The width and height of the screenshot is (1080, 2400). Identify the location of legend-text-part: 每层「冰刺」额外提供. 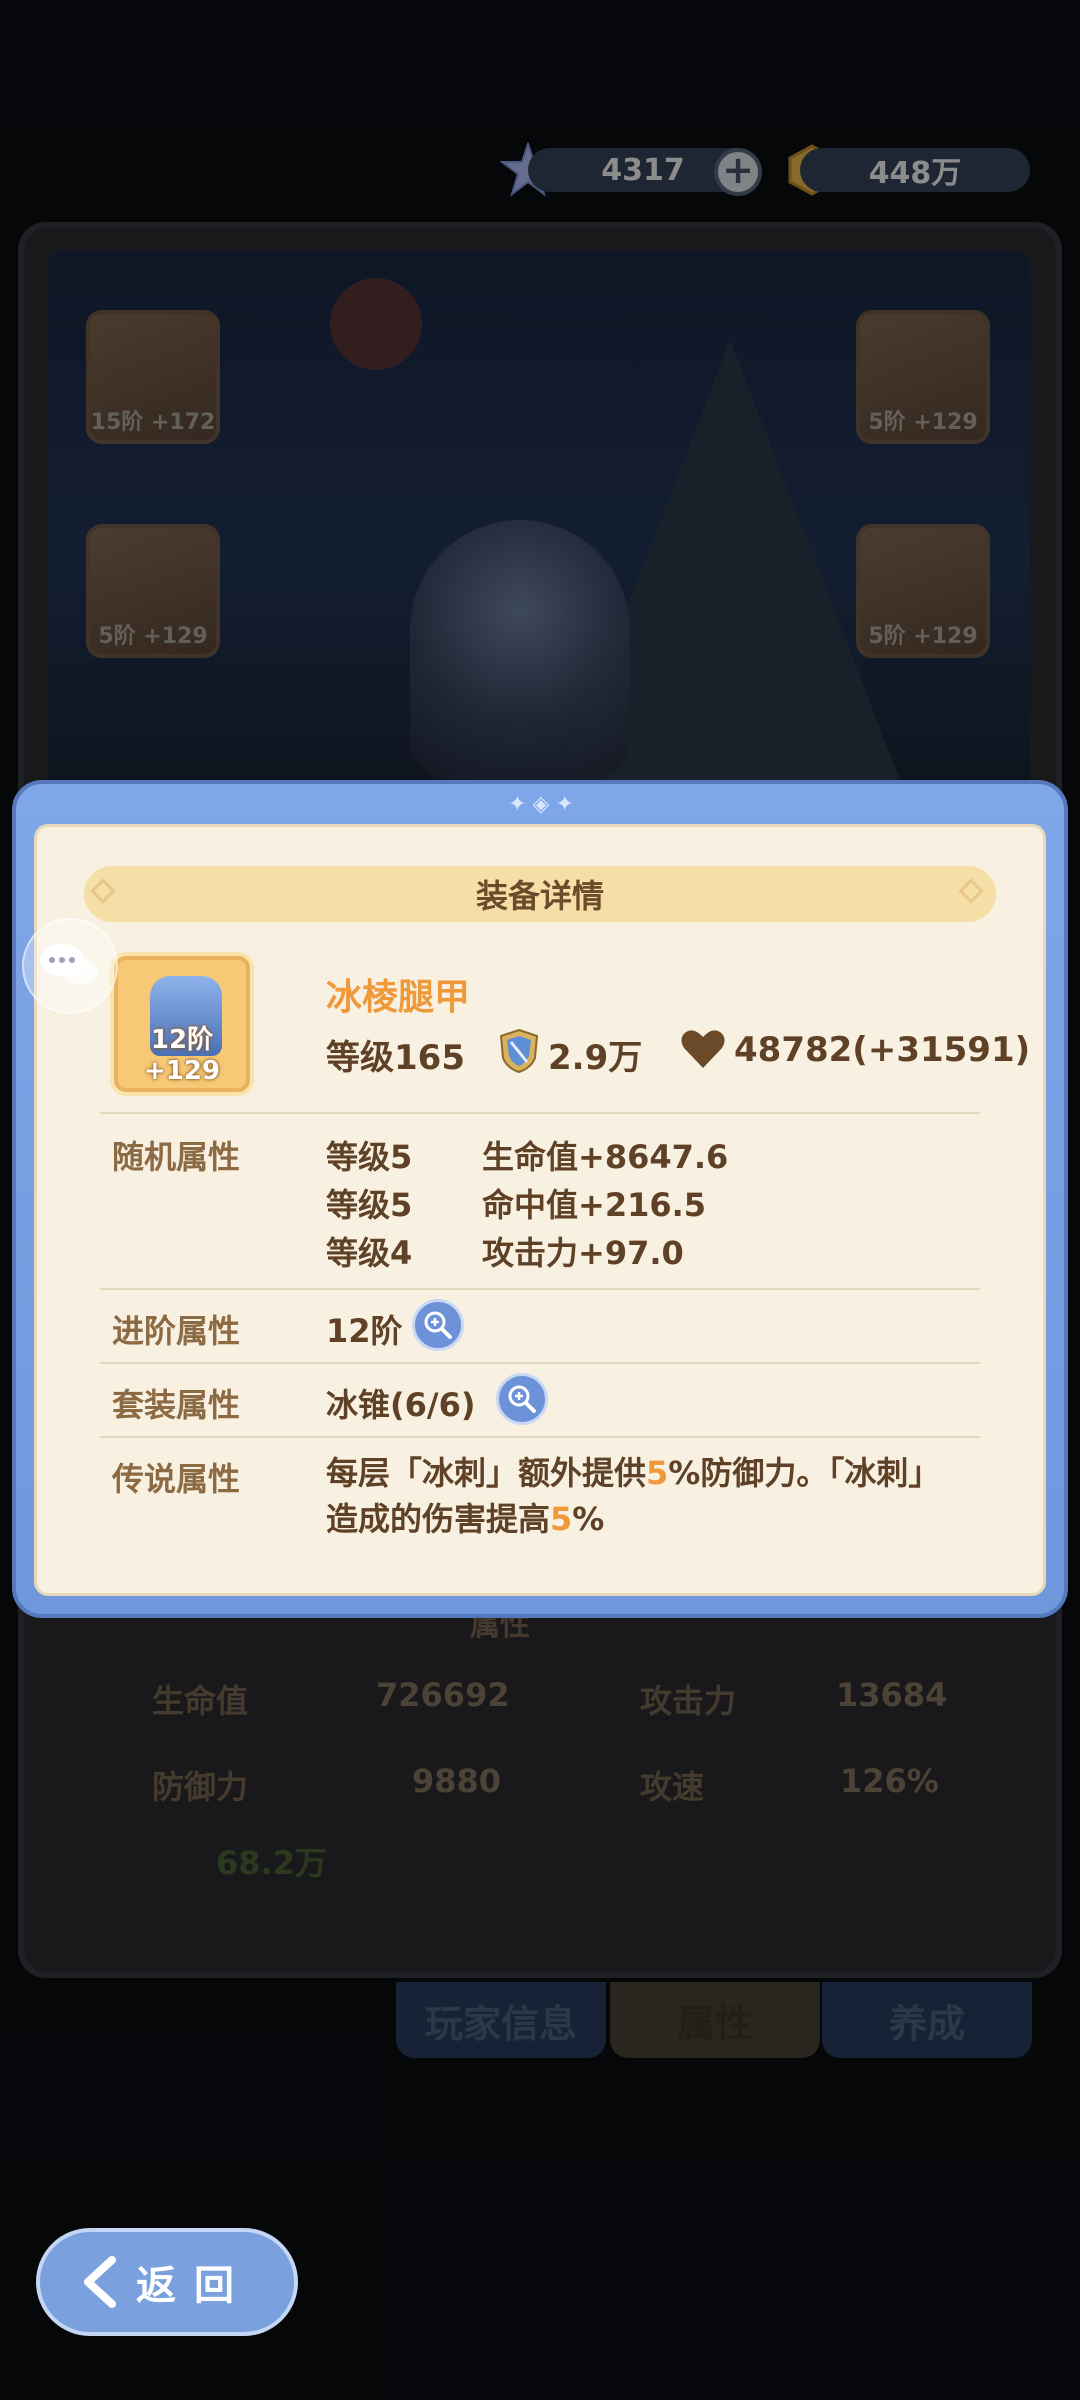
(486, 1473).